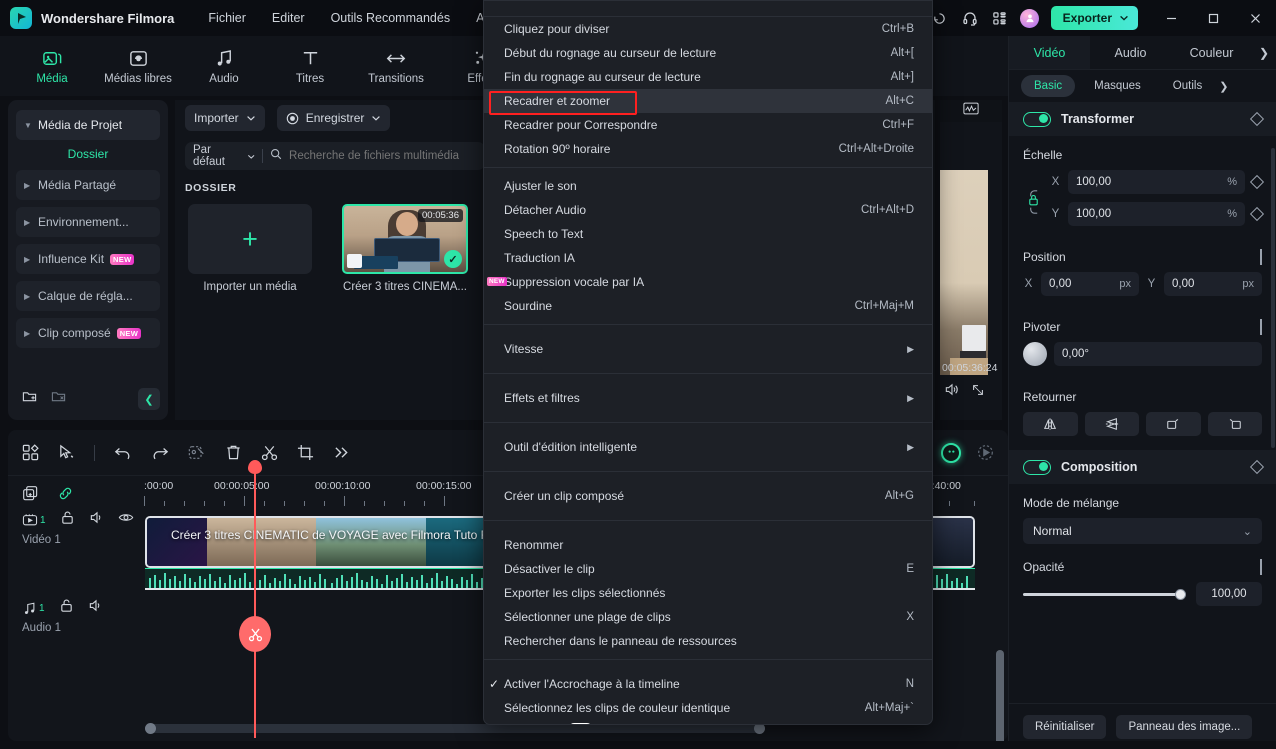  What do you see at coordinates (708, 684) in the screenshot?
I see `menu-item-activer-accrochage: ✓ Activer l'Accrochage à la timeline N` at bounding box center [708, 684].